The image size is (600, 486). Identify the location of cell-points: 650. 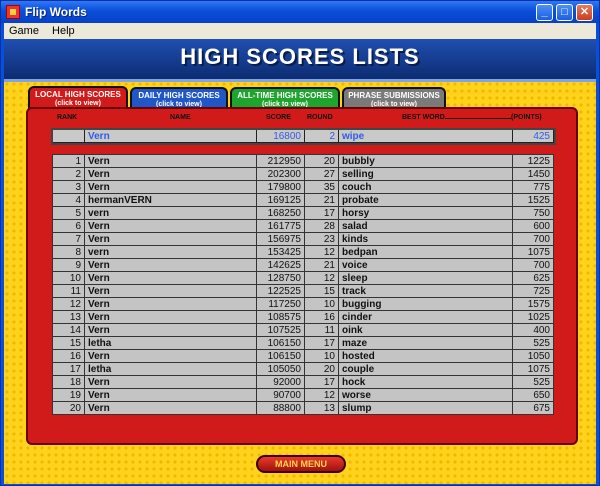
(533, 395).